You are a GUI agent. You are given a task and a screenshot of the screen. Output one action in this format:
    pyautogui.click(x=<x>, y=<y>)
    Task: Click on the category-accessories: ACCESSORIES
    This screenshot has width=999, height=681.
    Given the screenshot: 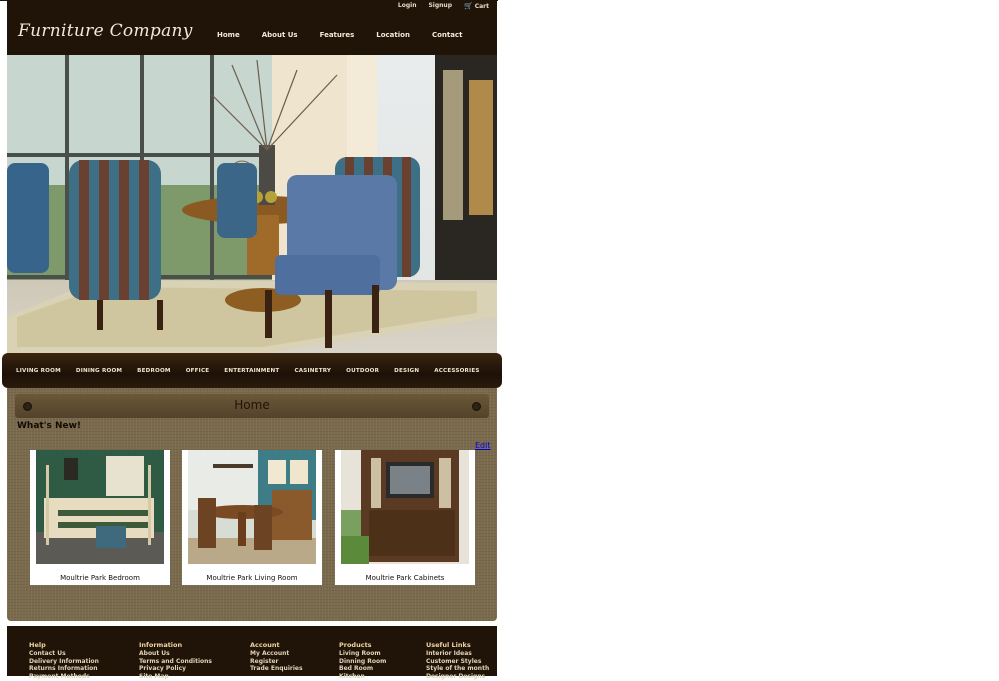 What is the action you would take?
    pyautogui.click(x=456, y=371)
    